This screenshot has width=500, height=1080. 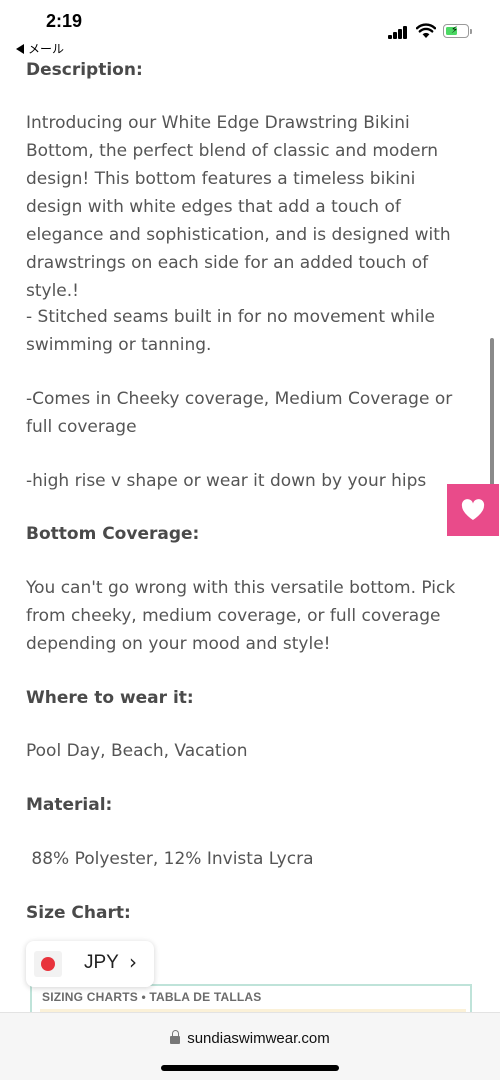 What do you see at coordinates (250, 1068) in the screenshot?
I see `home-indicator` at bounding box center [250, 1068].